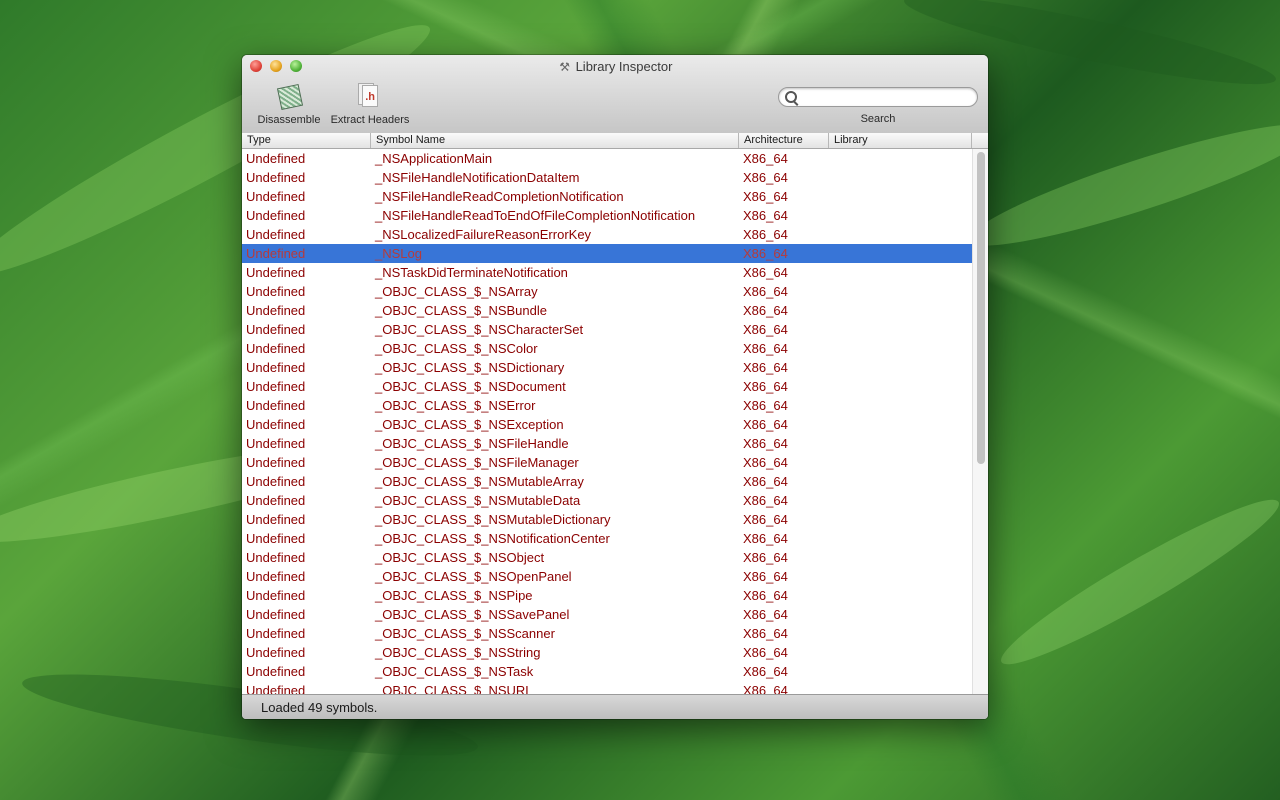 Image resolution: width=1280 pixels, height=800 pixels. Describe the element at coordinates (555, 140) in the screenshot. I see `column-header-symbol-name: Symbol Name` at that location.